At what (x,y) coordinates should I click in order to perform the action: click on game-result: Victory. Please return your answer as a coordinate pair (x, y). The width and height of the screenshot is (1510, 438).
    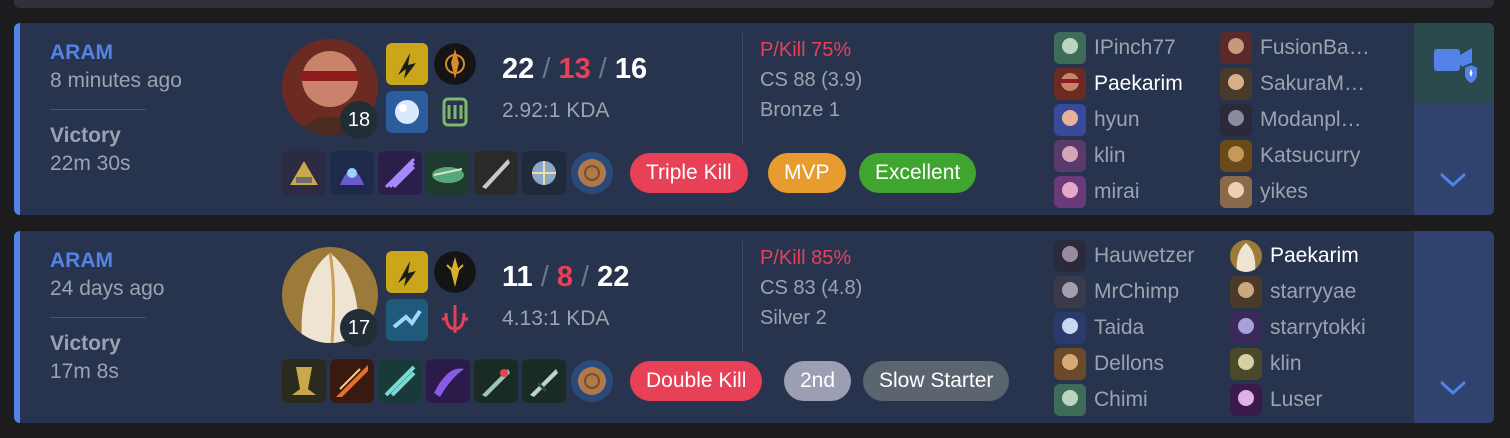
    Looking at the image, I should click on (85, 343).